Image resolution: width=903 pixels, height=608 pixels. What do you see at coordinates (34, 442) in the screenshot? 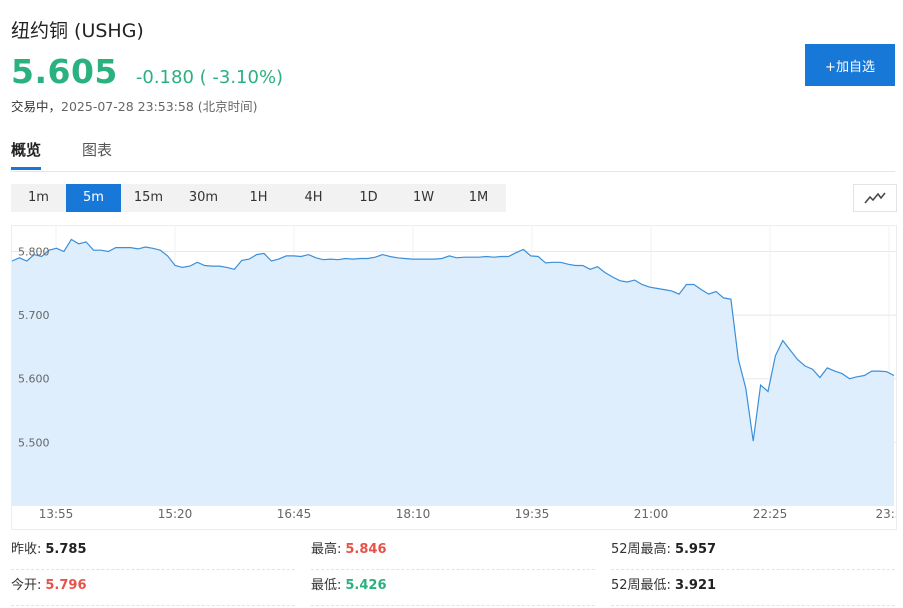
I see `y-tick-label: 5.500` at bounding box center [34, 442].